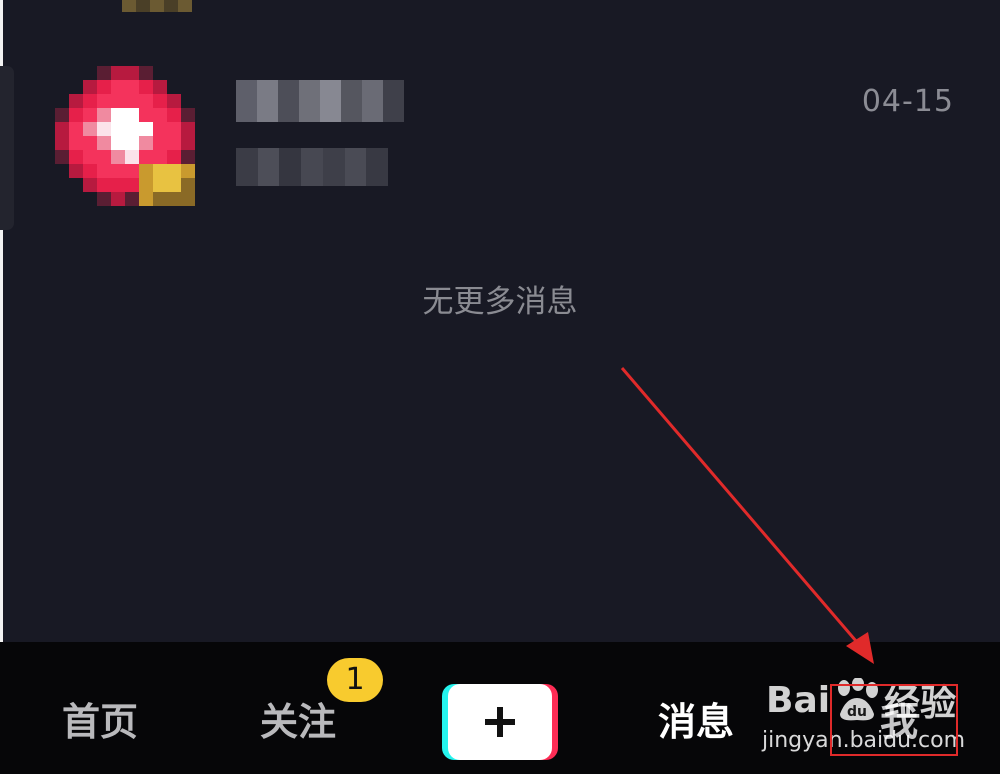 The height and width of the screenshot is (774, 1000). I want to click on tab-home: 首页, so click(100, 722).